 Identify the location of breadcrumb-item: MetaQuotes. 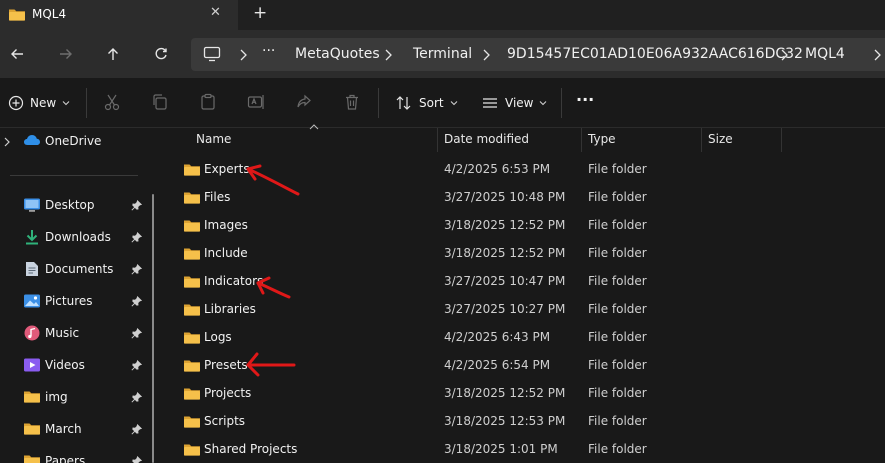
(337, 54).